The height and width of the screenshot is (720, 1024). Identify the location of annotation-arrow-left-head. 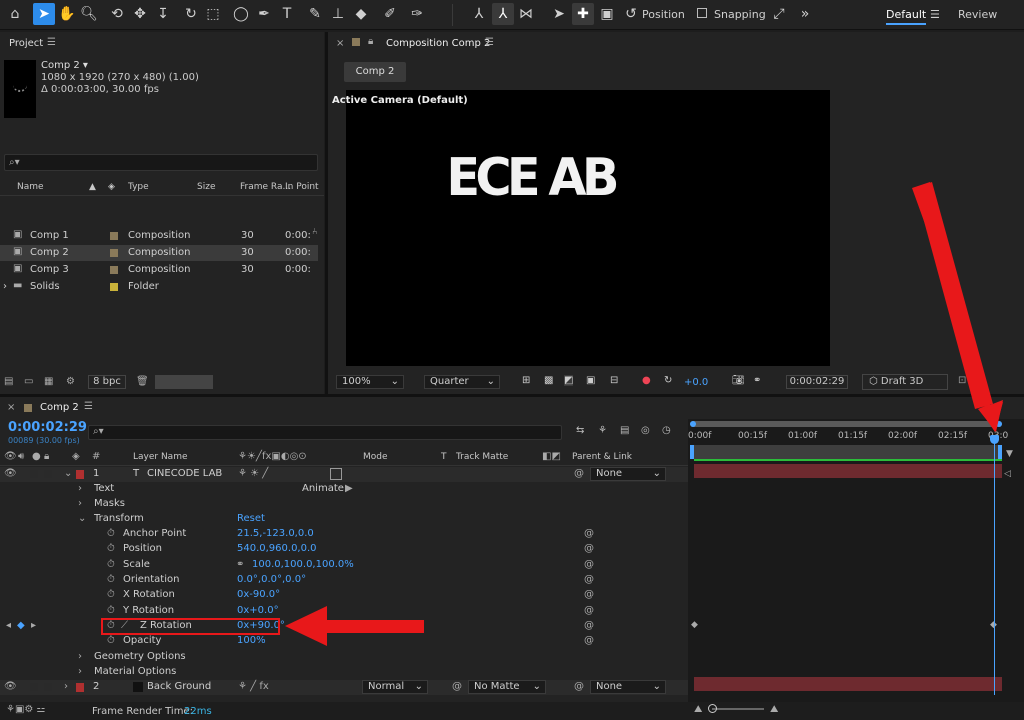
(306, 626).